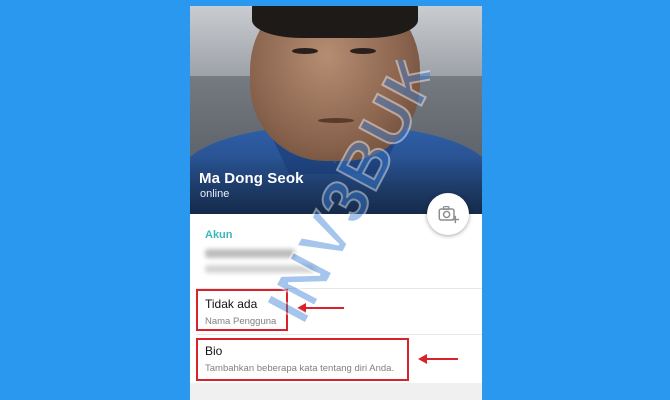 The height and width of the screenshot is (400, 670). What do you see at coordinates (336, 391) in the screenshot?
I see `bottom-strip` at bounding box center [336, 391].